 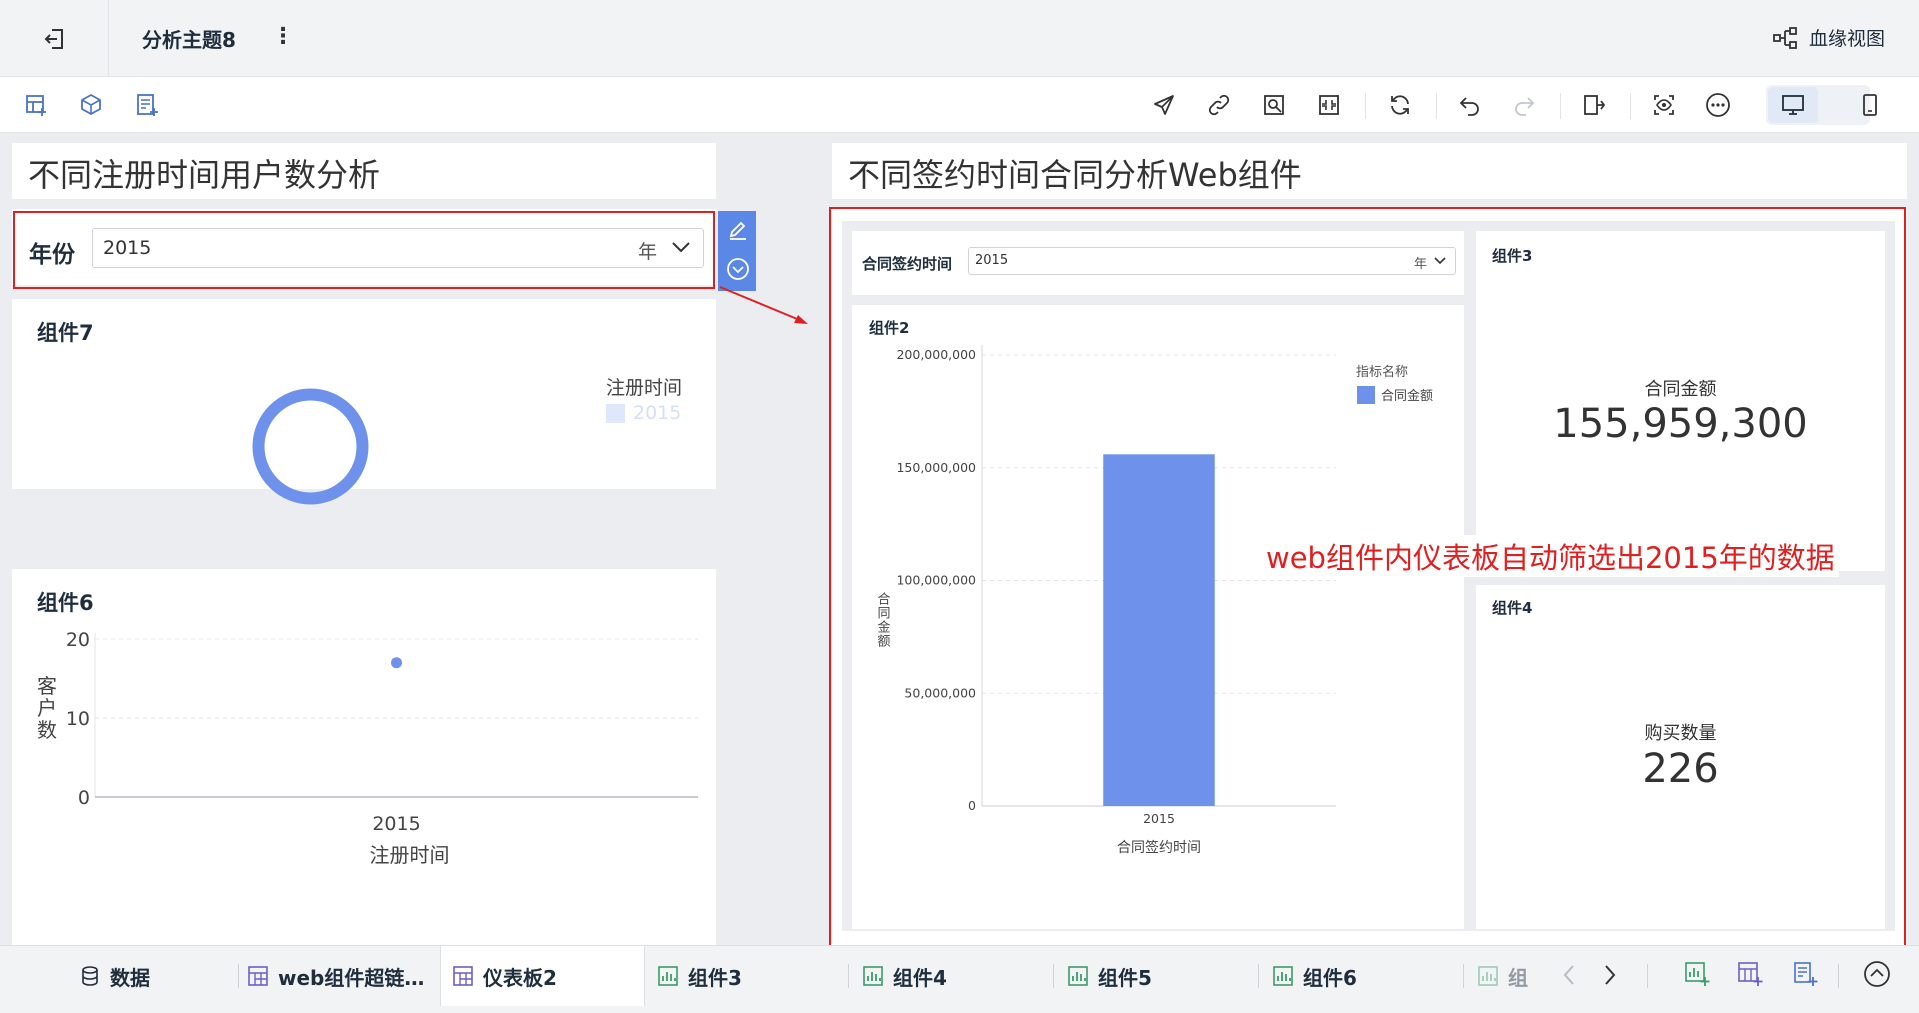 I want to click on collapse-up-icon, so click(x=1877, y=974).